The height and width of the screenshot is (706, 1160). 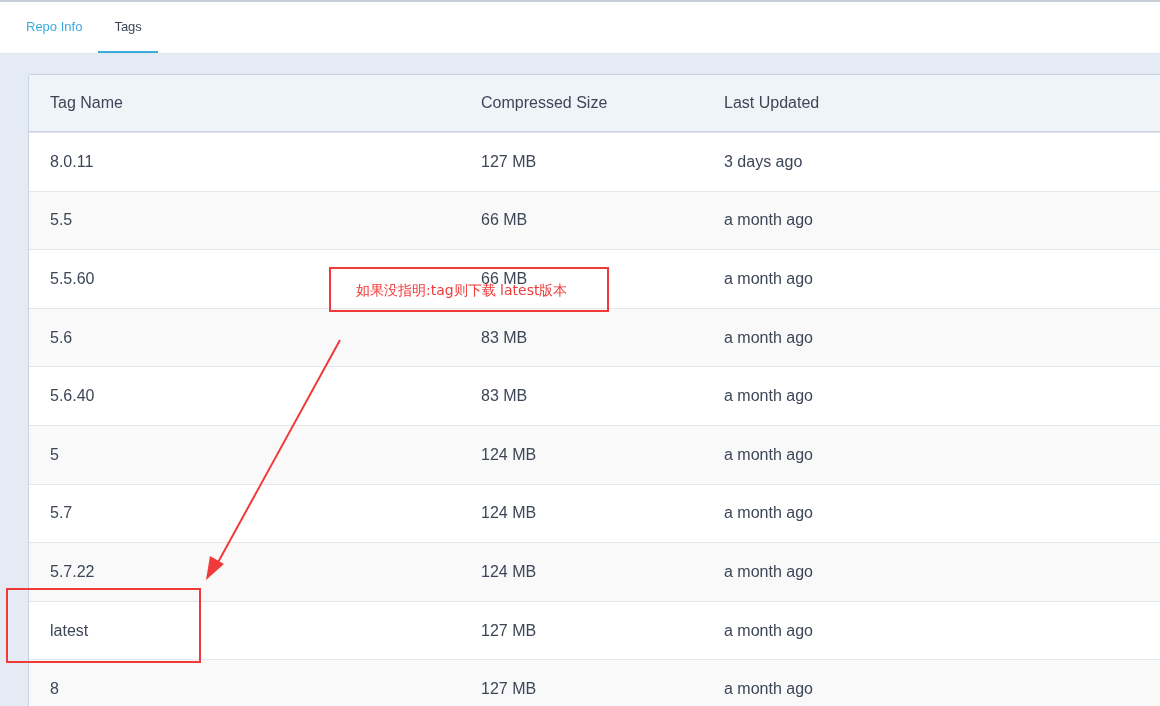 I want to click on table-cell-text: 5.7.22, so click(x=73, y=571).